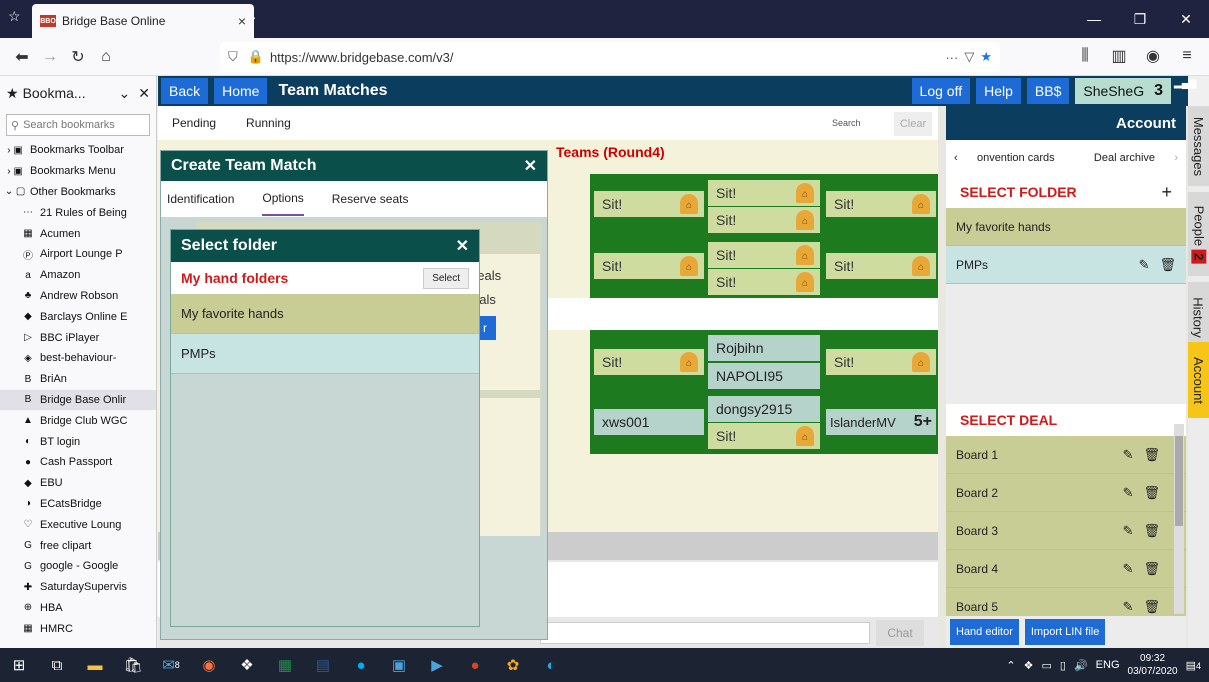 This screenshot has width=1209, height=682. What do you see at coordinates (437, 665) in the screenshot?
I see `media-icon: ▶` at bounding box center [437, 665].